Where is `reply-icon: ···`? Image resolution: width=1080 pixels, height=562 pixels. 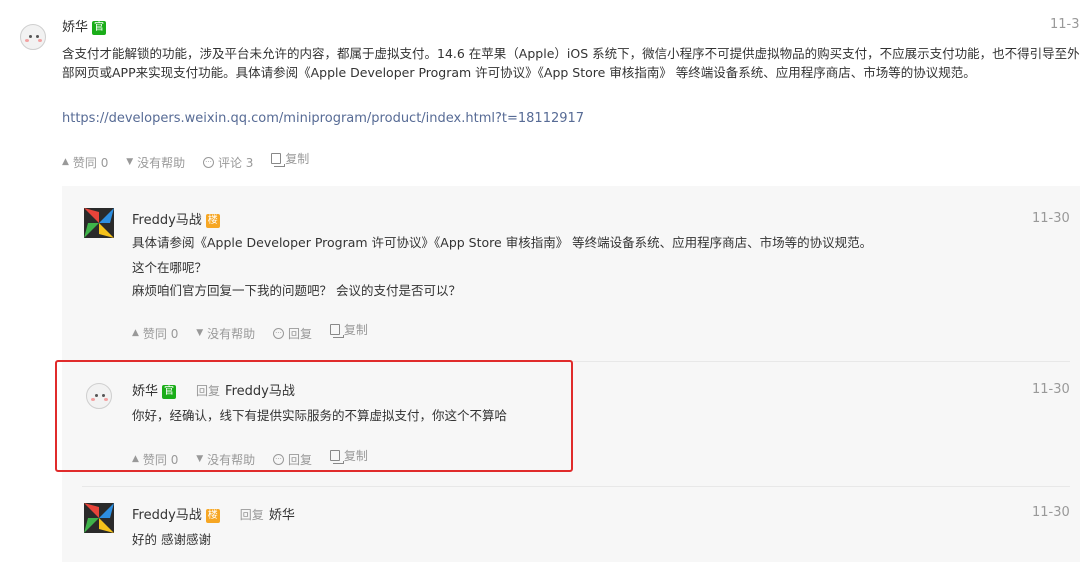
reply-icon: ··· is located at coordinates (278, 333).